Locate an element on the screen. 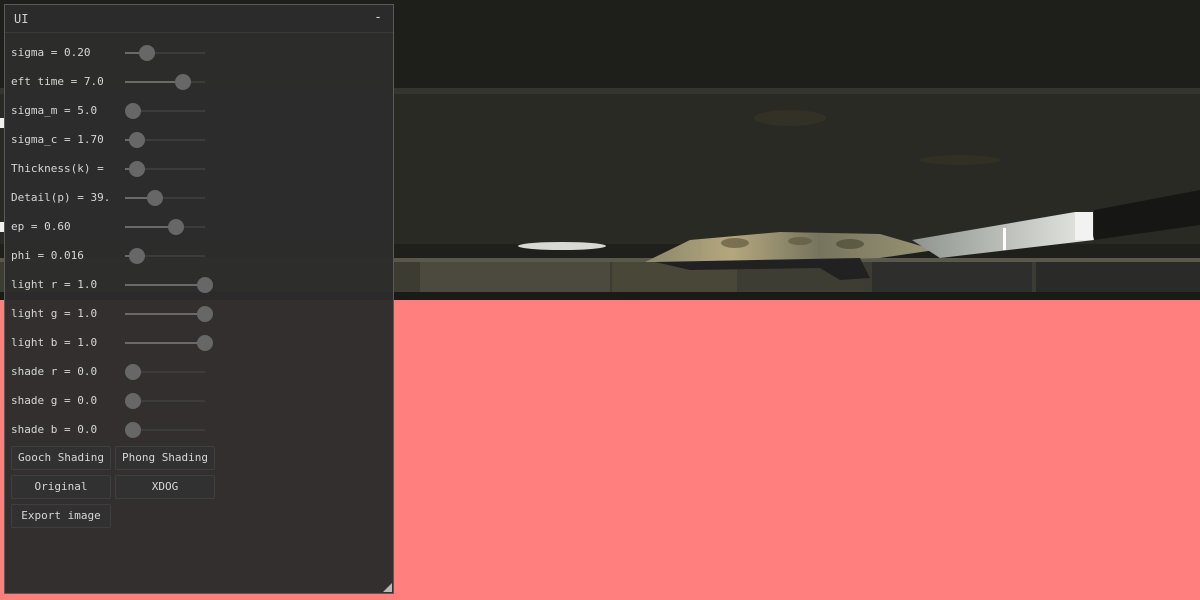 The image size is (1200, 600). slider-light-g is located at coordinates (170, 314).